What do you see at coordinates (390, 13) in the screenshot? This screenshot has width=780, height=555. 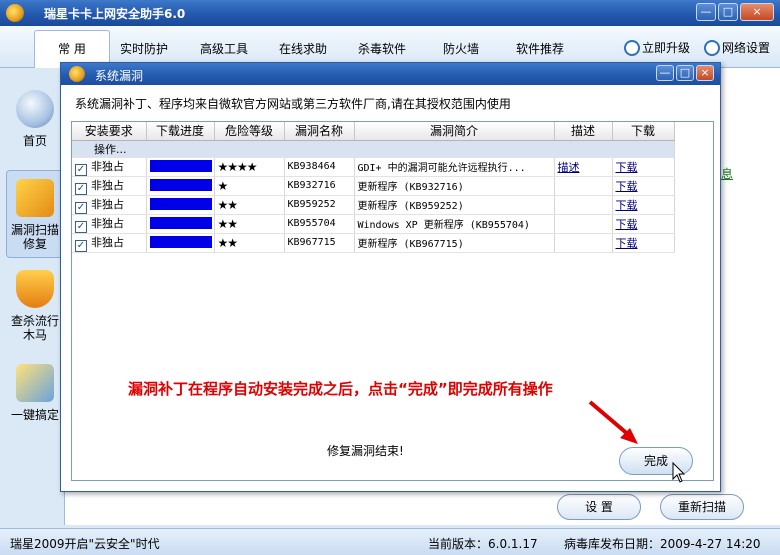 I see `window-titlebar: 瑞星卡卡上网安全助手6.0 — □ ×` at bounding box center [390, 13].